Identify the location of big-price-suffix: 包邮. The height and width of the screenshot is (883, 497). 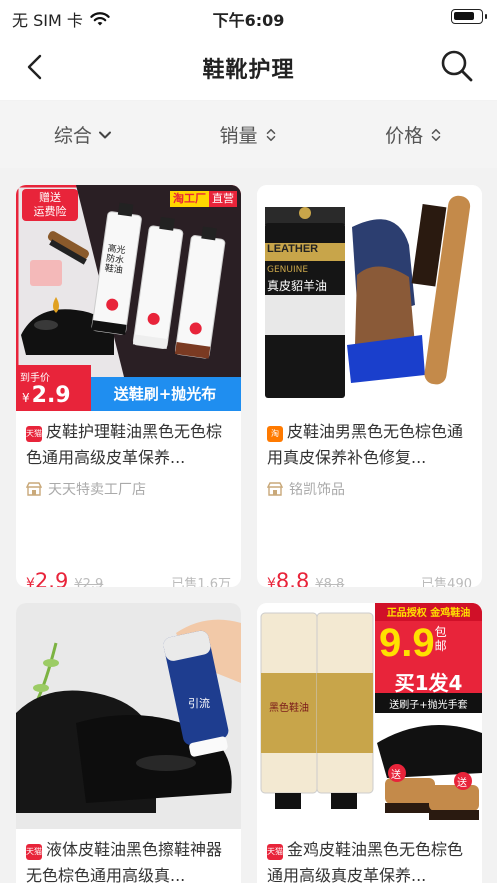
(440, 639).